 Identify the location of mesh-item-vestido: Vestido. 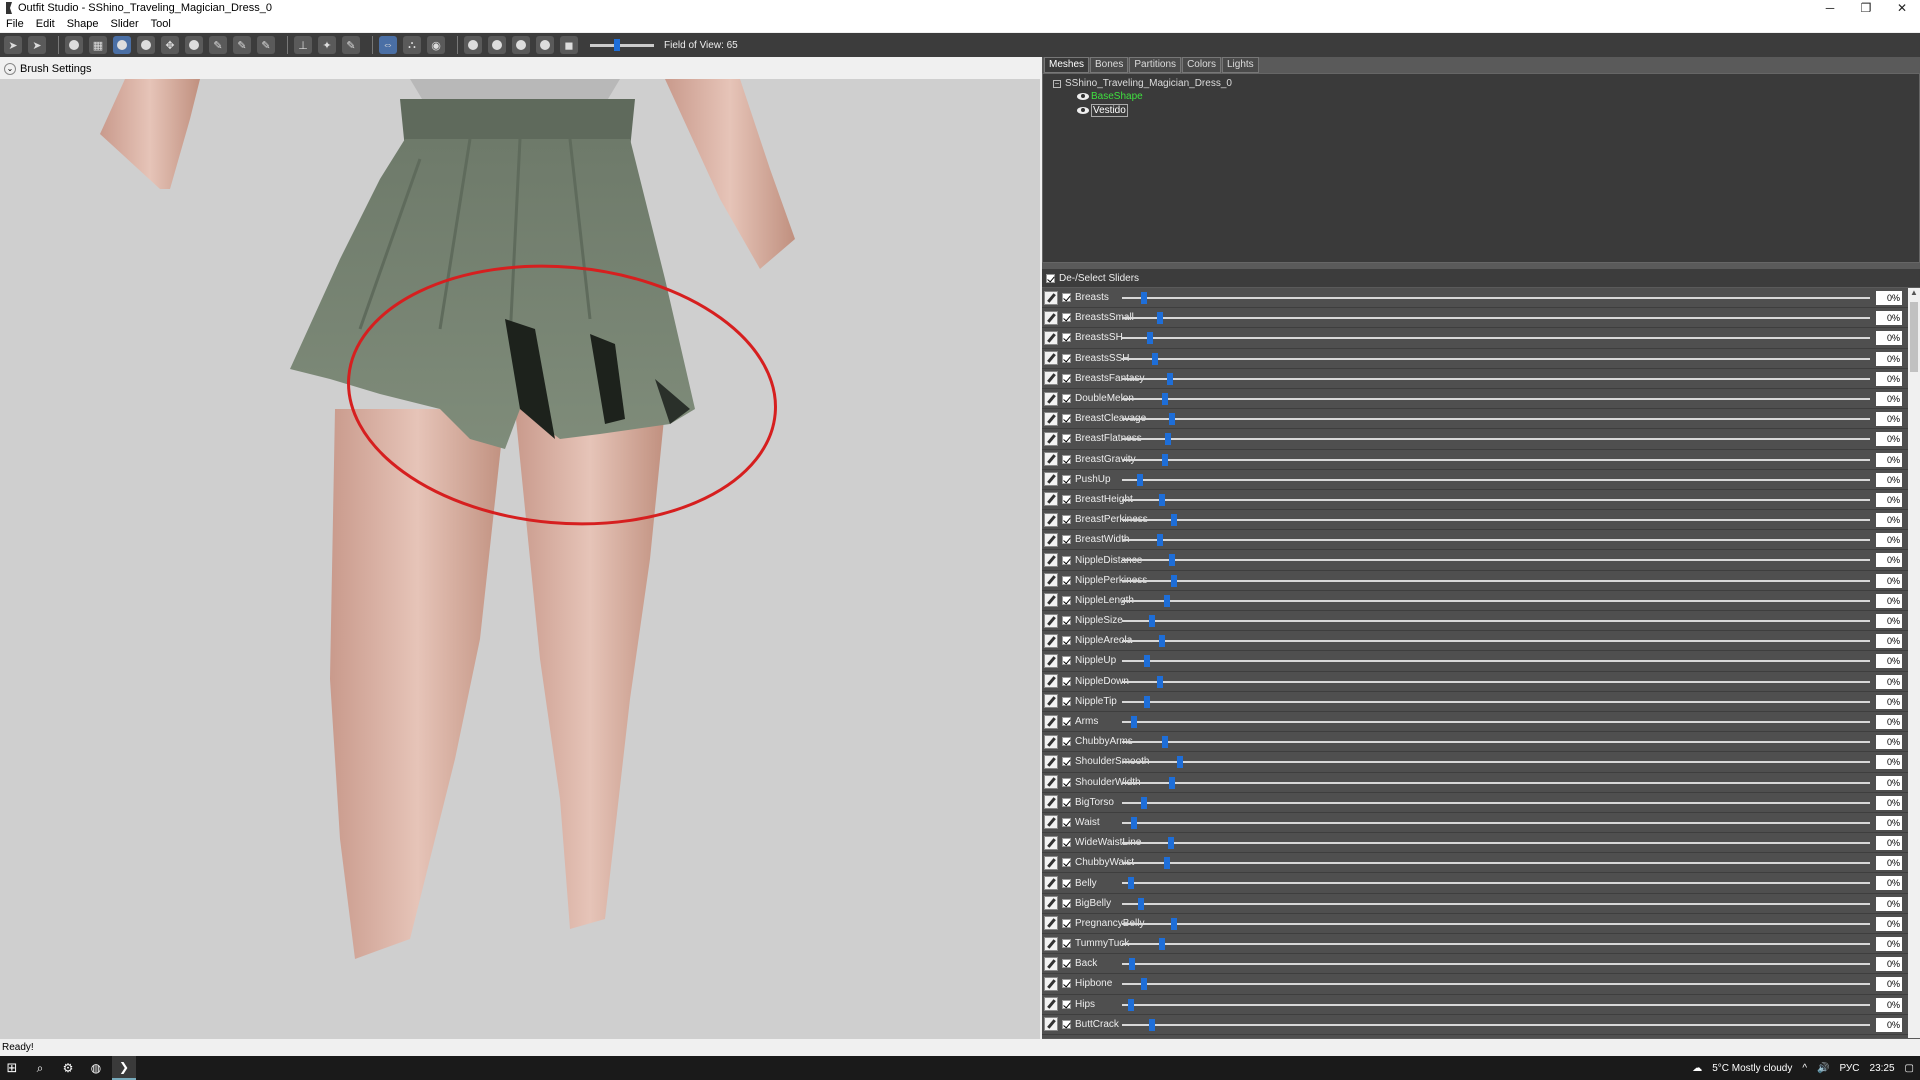
(1493, 110).